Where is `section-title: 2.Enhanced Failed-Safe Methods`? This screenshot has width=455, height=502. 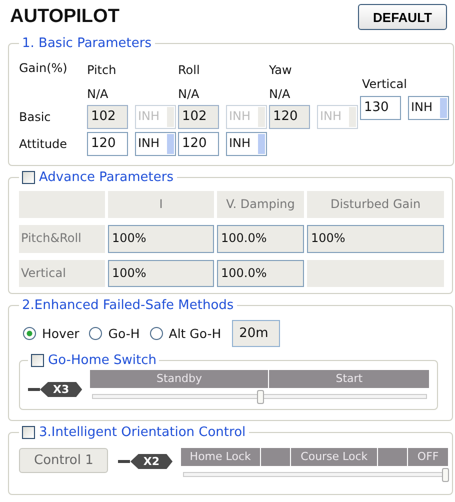
section-title: 2.Enhanced Failed-Safe Methods is located at coordinates (128, 305).